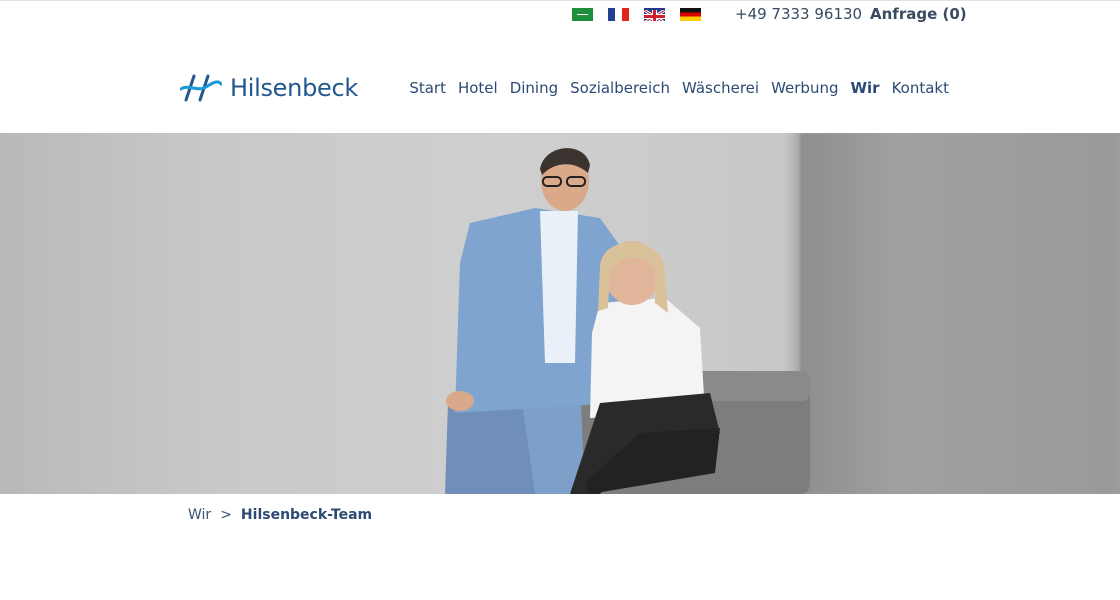 This screenshot has width=1120, height=600. I want to click on nav-item-start: Start, so click(427, 88).